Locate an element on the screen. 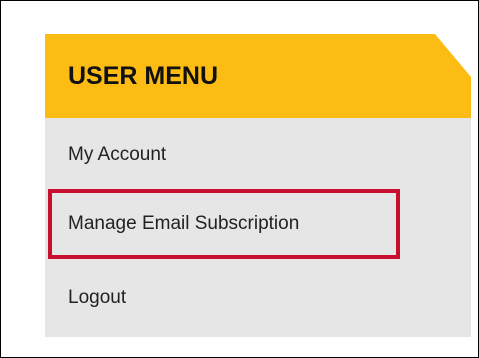 Image resolution: width=479 pixels, height=358 pixels. user-menu-title: USER MENU is located at coordinates (143, 76).